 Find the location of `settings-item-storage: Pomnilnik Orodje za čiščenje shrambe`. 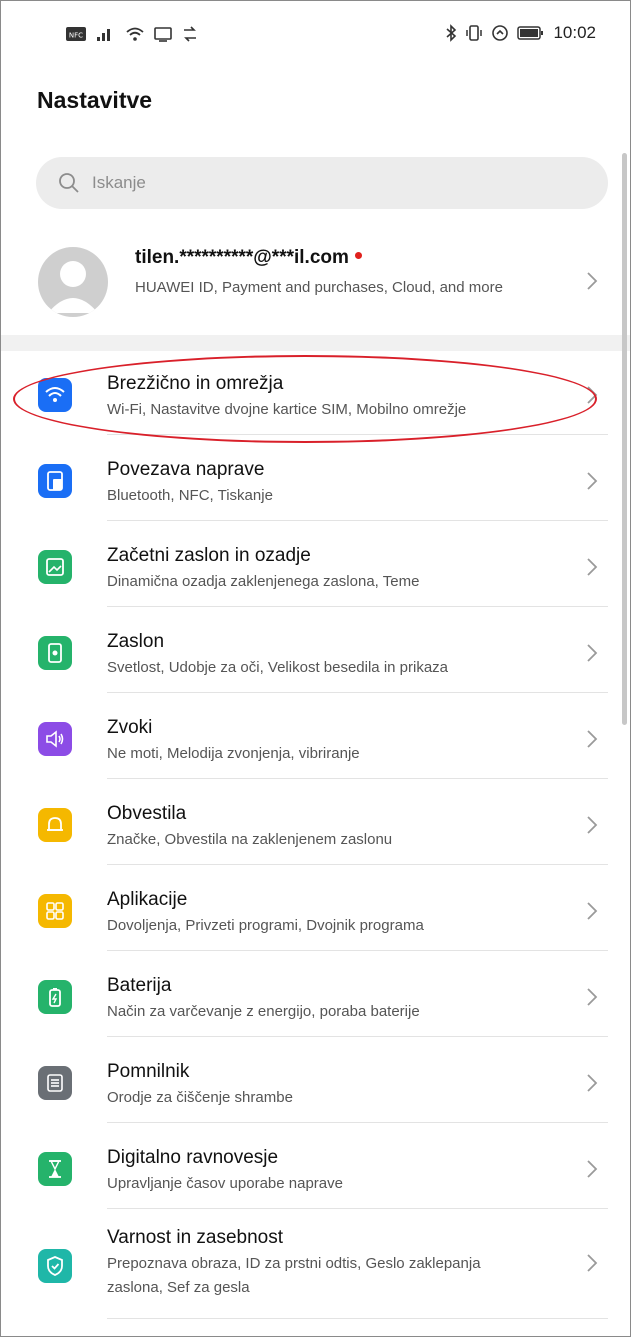

settings-item-storage: Pomnilnik Orodje za čiščenje shrambe is located at coordinates (315, 1083).